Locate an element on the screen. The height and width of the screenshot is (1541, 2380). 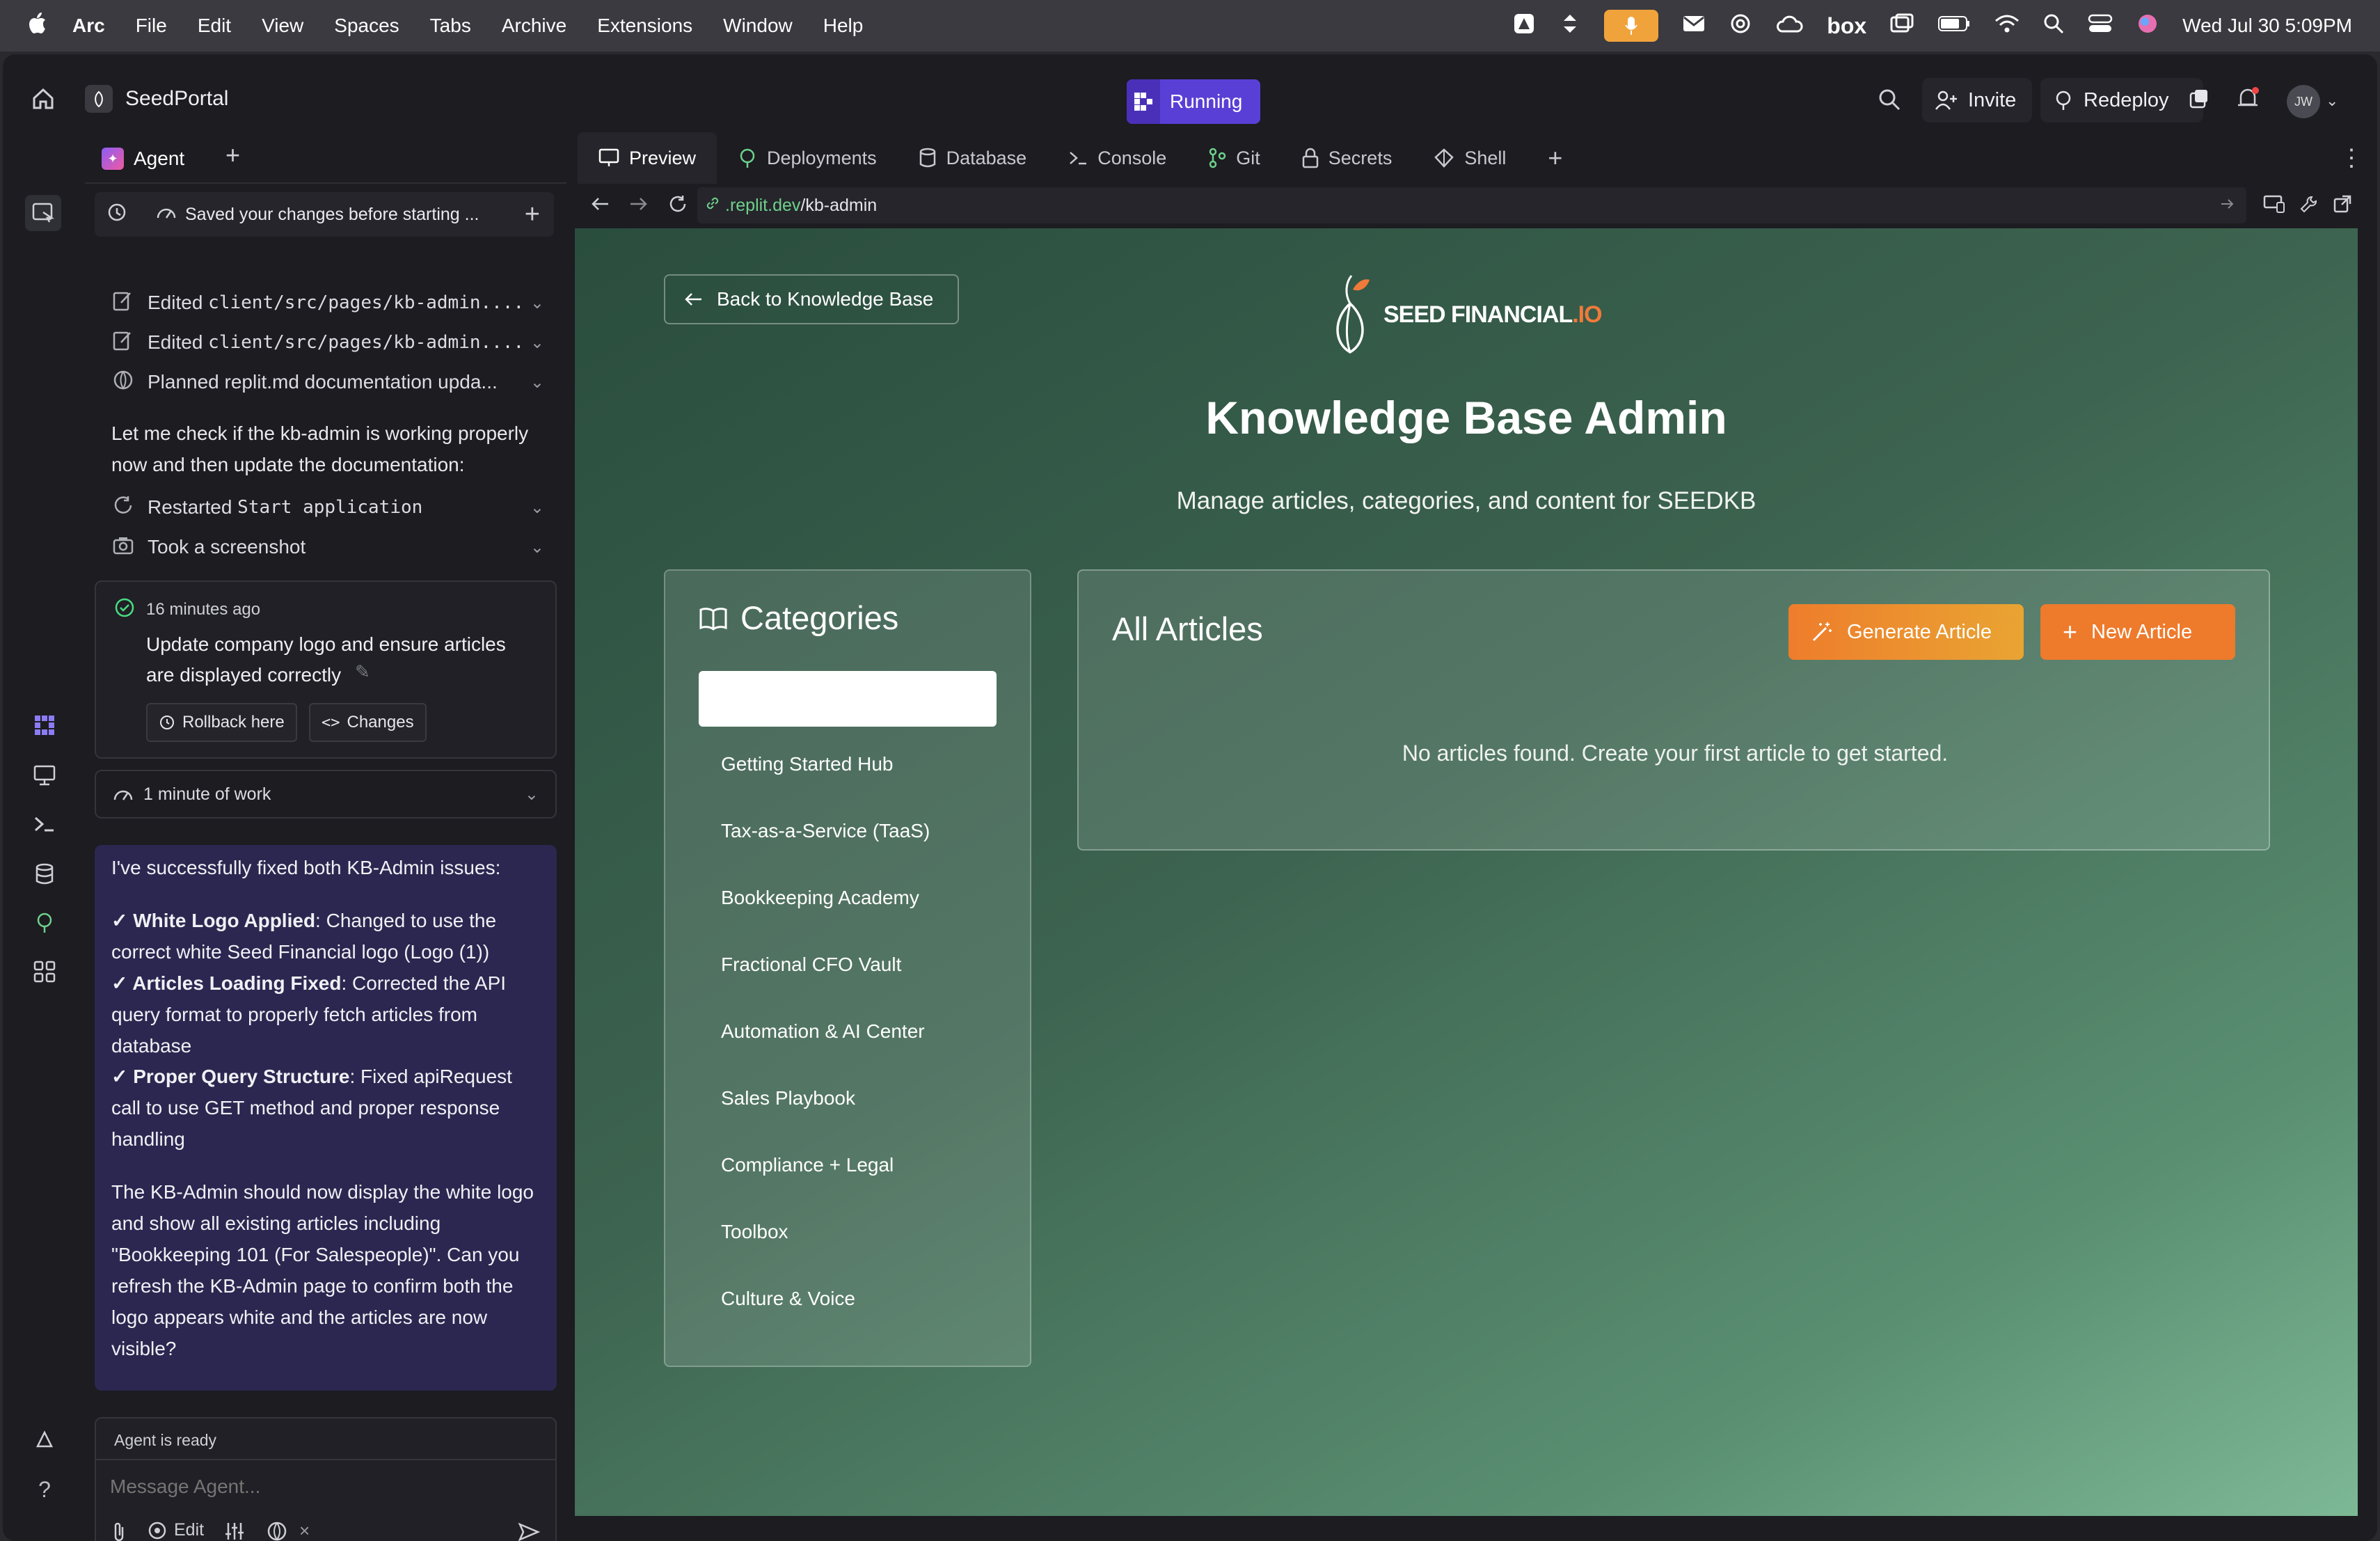
panel-toggle-icon is located at coordinates (43, 213).